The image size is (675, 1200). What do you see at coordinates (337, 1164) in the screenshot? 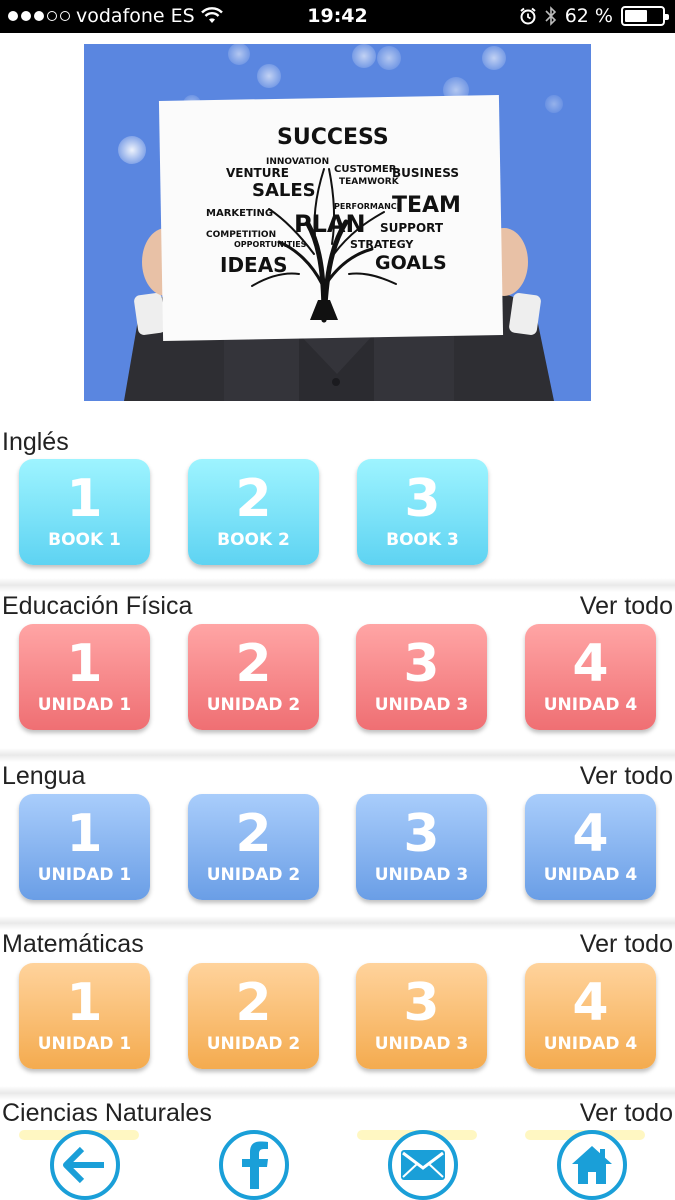
I see `bottom-nav` at bounding box center [337, 1164].